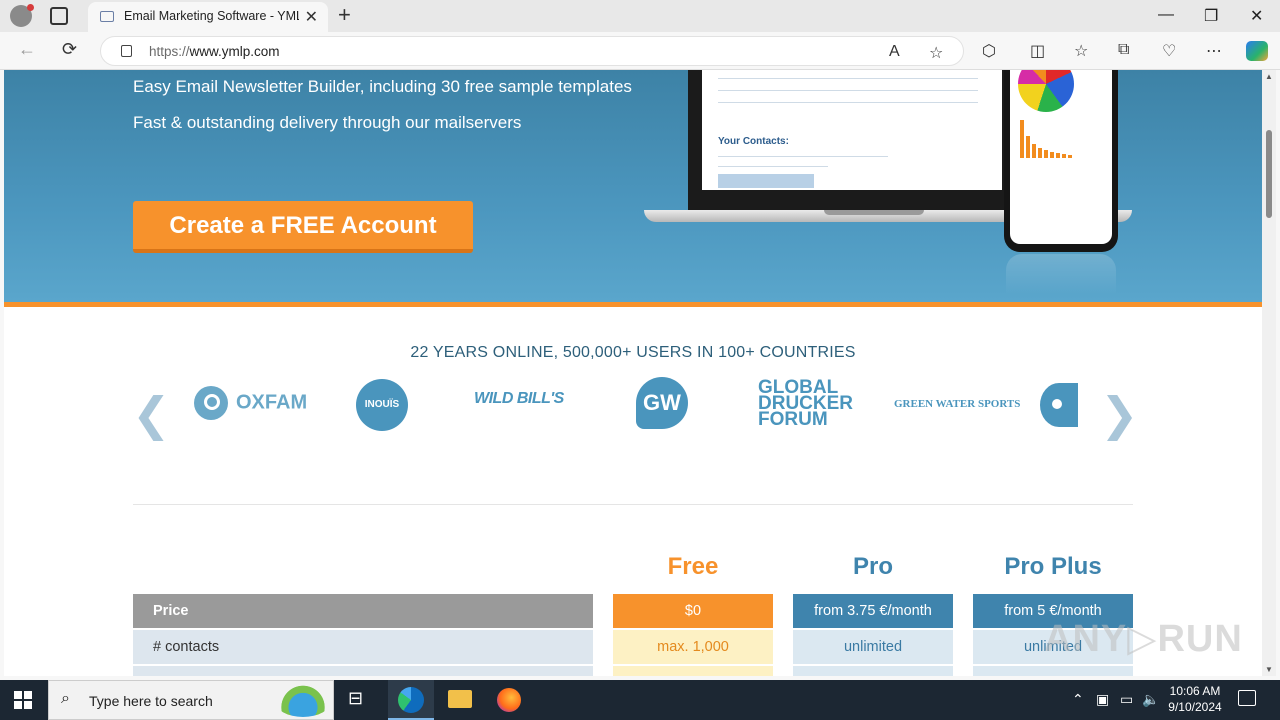 This screenshot has height=720, width=1280. I want to click on minimize-button: —, so click(1166, 15).